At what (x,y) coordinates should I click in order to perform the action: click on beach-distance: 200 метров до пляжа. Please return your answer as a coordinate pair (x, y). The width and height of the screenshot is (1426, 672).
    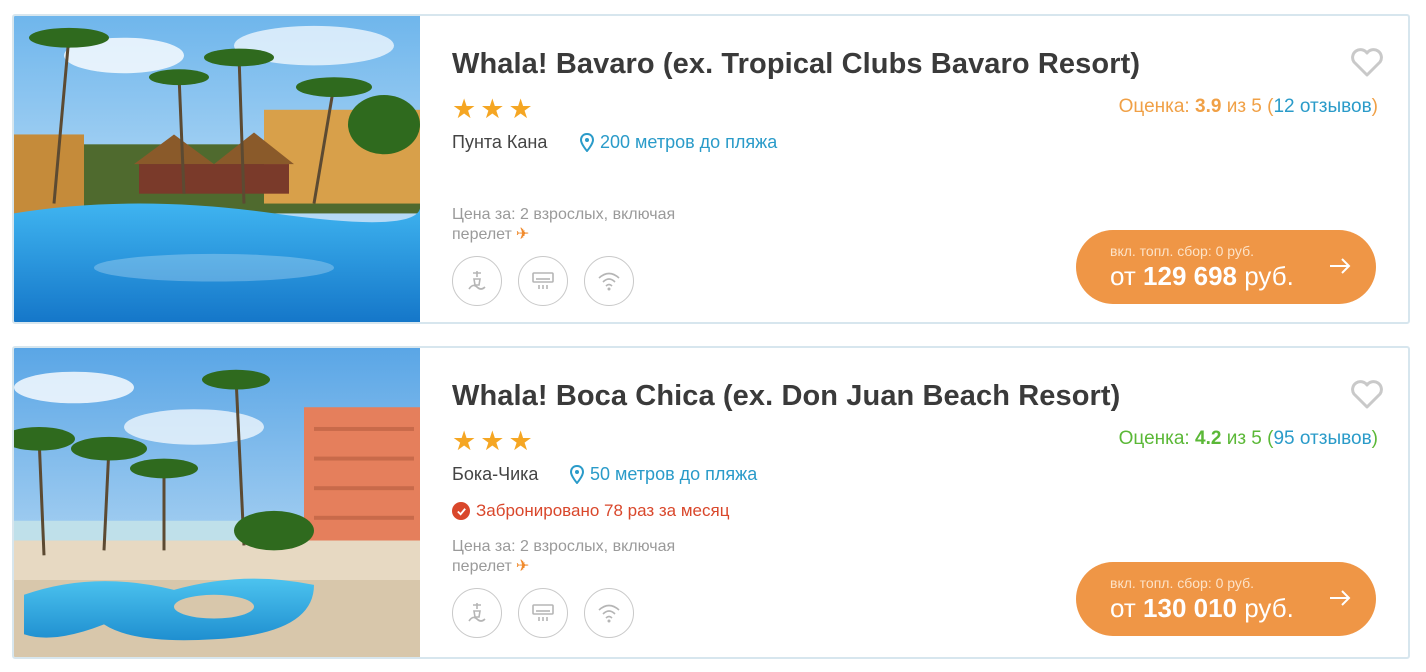
    Looking at the image, I should click on (678, 142).